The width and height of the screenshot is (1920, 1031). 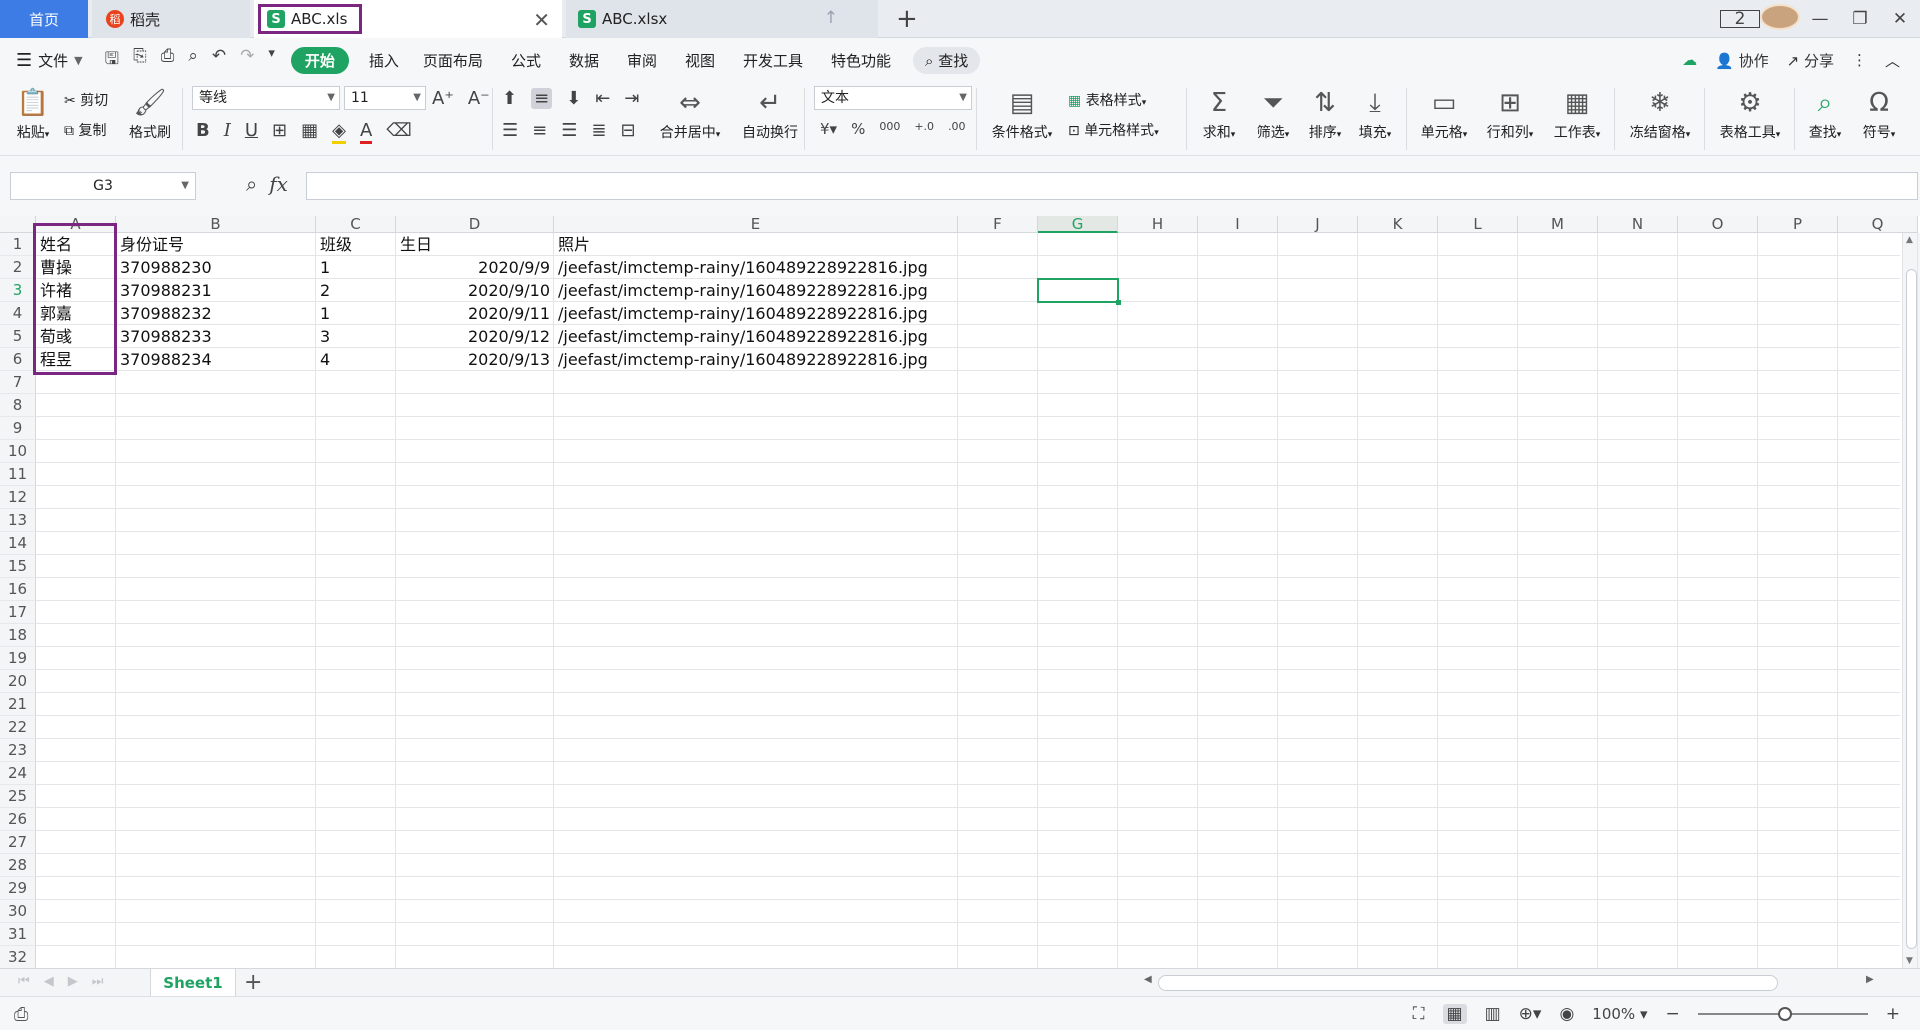 What do you see at coordinates (385, 98) in the screenshot?
I see `font-size-select: 11 ▼` at bounding box center [385, 98].